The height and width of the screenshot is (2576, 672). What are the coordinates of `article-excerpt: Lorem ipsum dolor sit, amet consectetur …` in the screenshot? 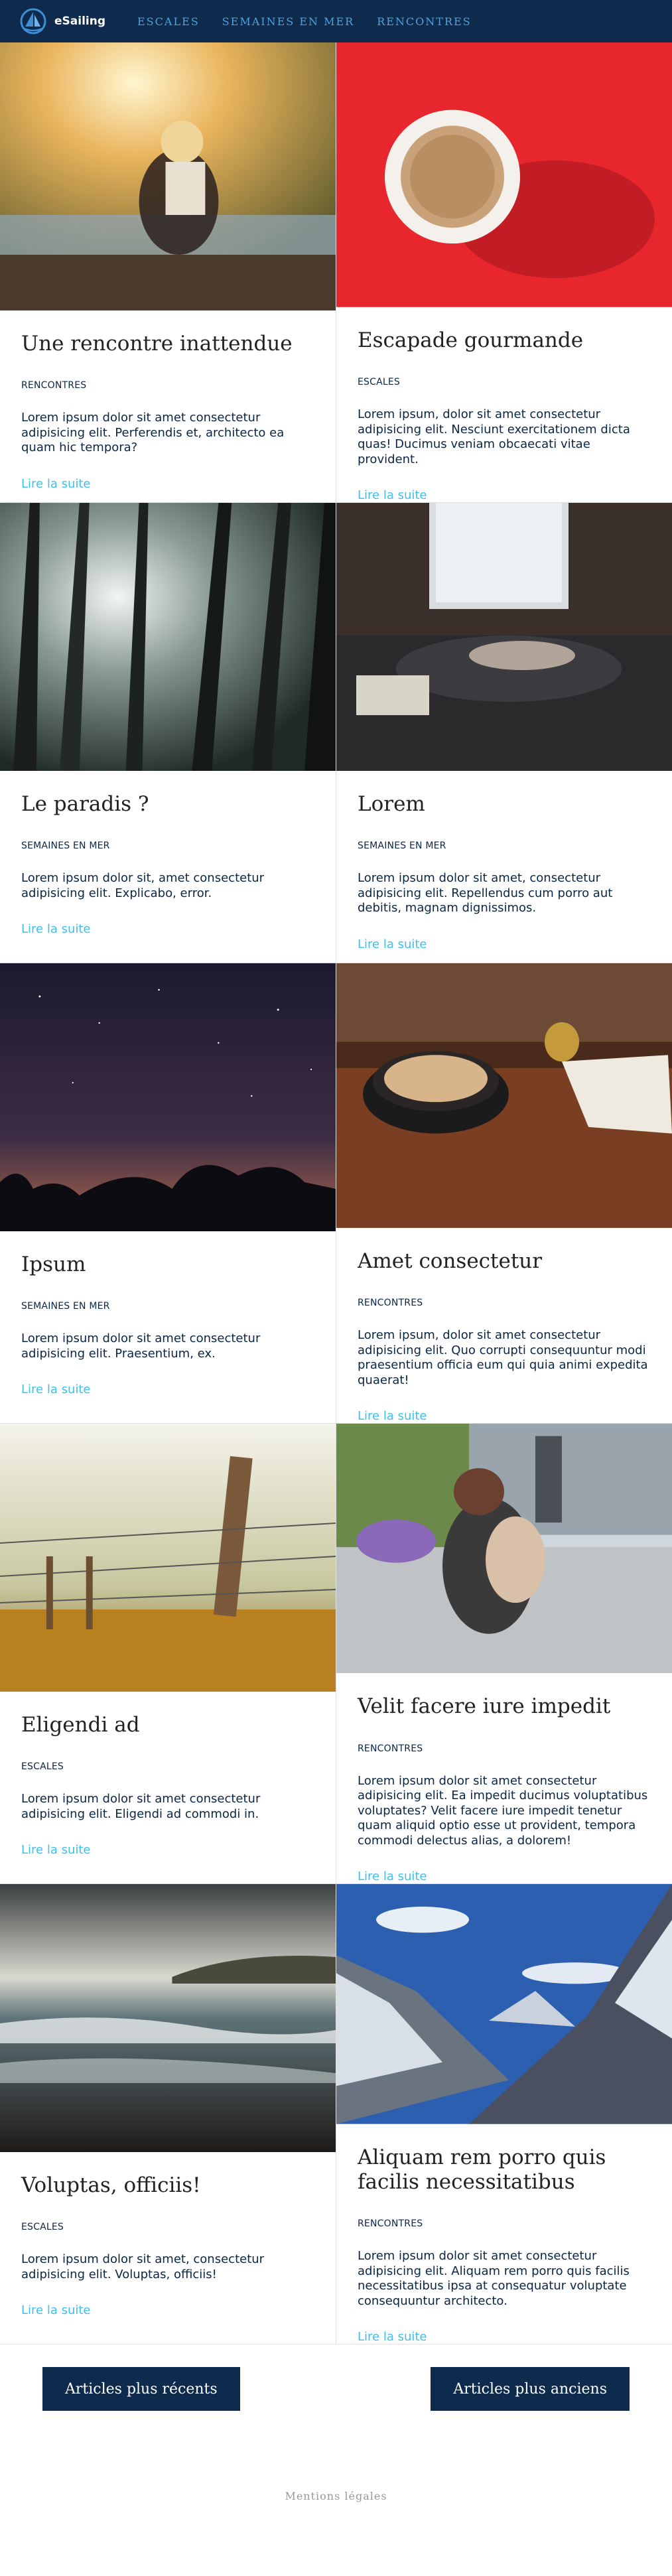 It's located at (143, 885).